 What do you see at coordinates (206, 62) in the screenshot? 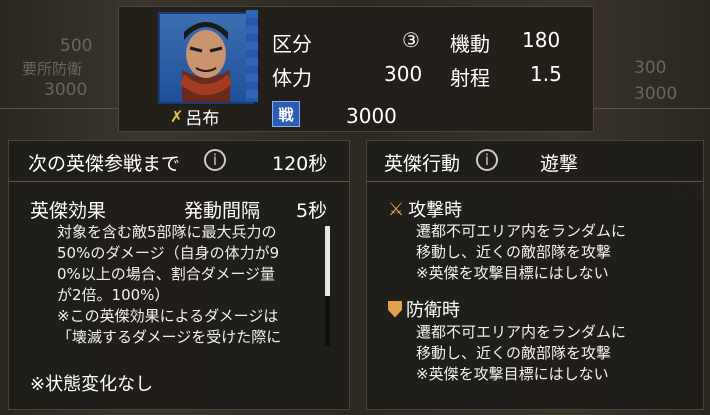
I see `portrait-image` at bounding box center [206, 62].